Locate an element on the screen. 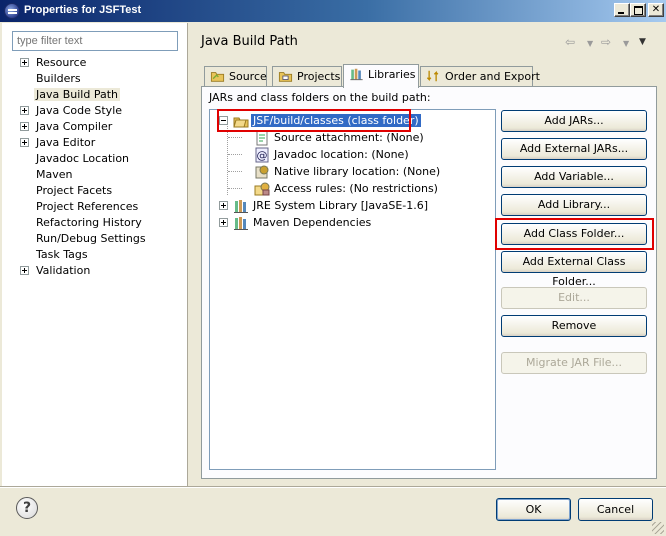  eclipse-icon is located at coordinates (12, 11).